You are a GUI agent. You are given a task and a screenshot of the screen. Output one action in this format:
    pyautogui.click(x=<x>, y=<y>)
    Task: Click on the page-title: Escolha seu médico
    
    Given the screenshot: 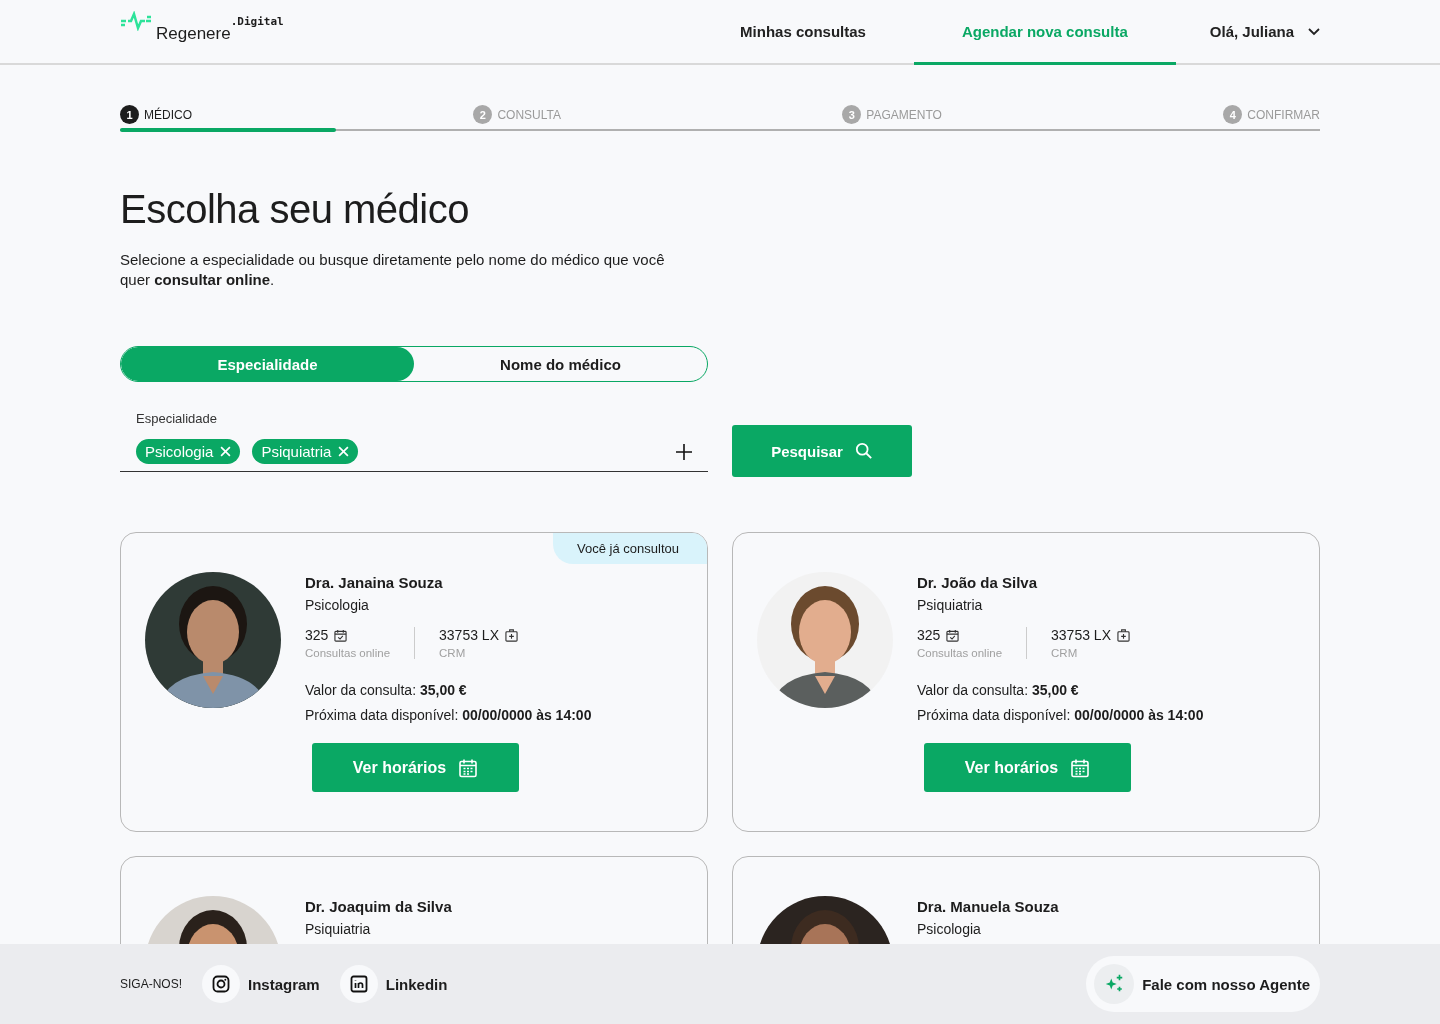 What is the action you would take?
    pyautogui.click(x=295, y=209)
    